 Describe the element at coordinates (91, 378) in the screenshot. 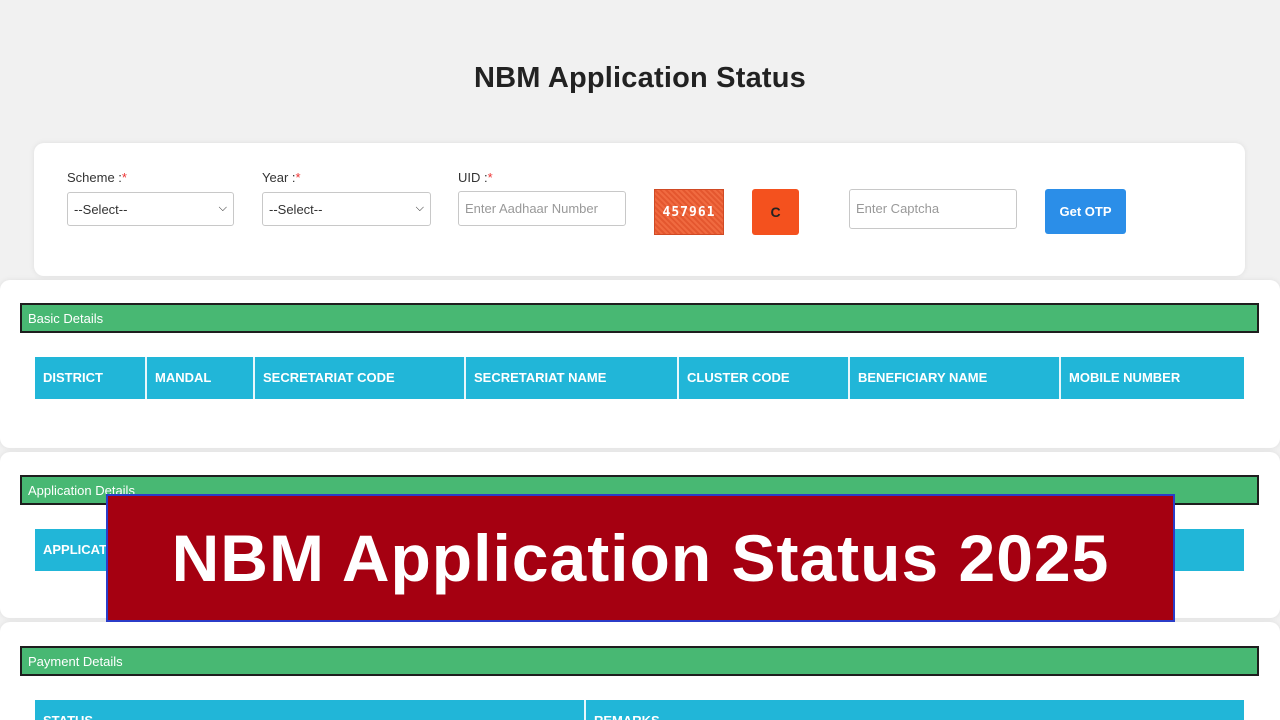

I see `column-header: DISTRICT` at that location.